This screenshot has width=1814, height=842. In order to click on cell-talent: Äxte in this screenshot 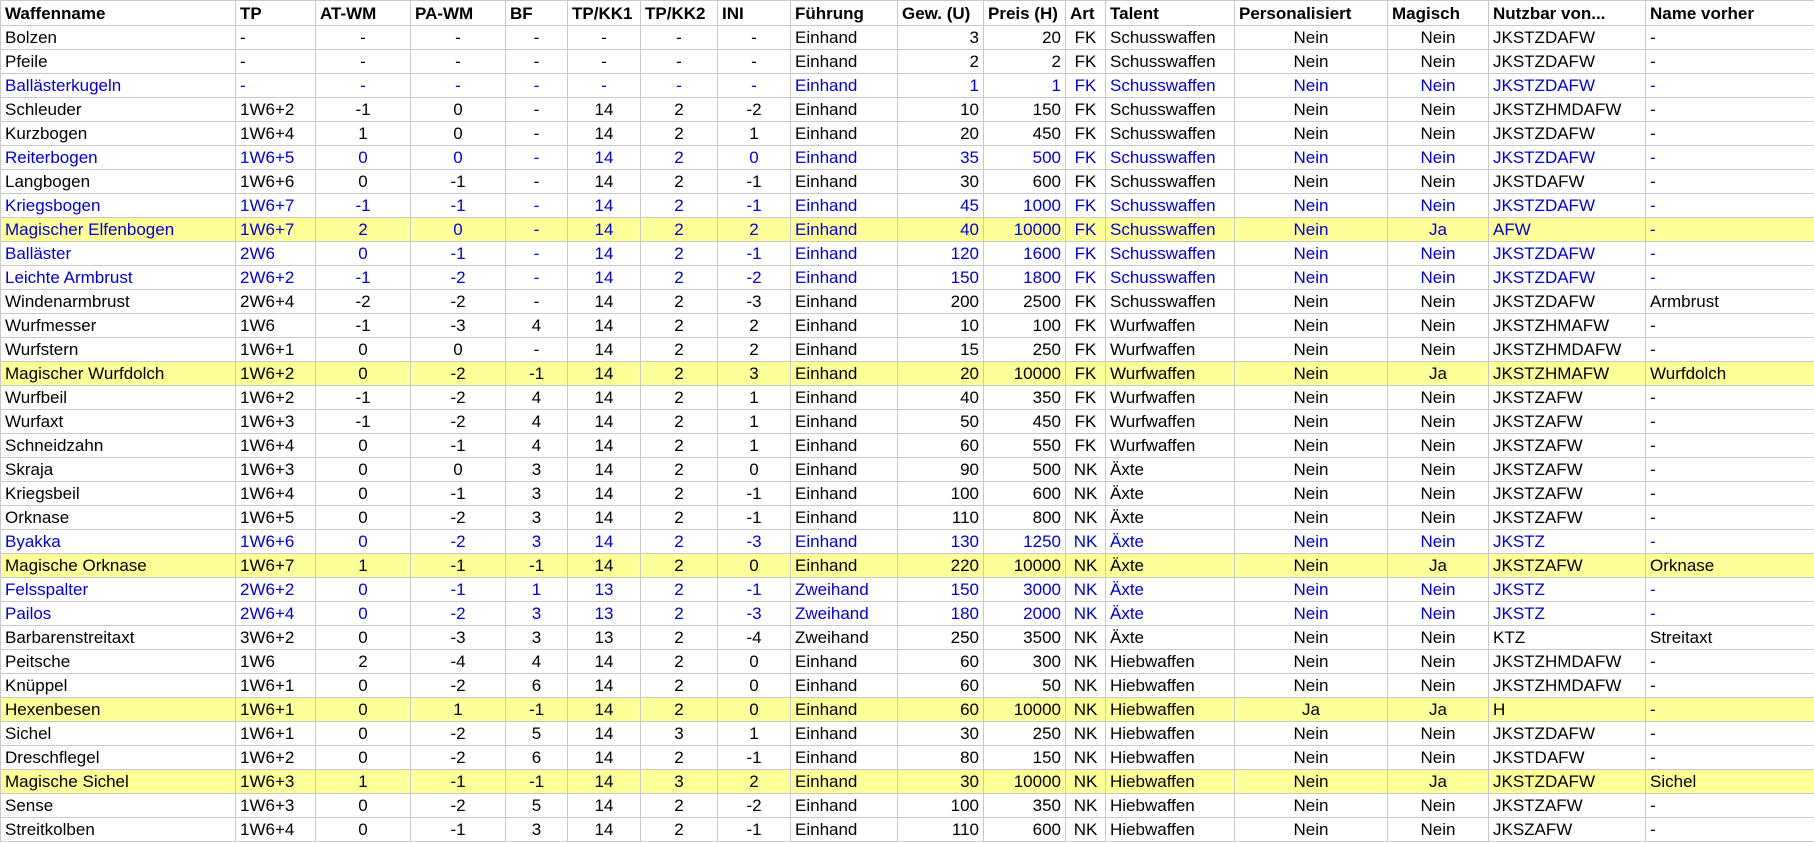, I will do `click(1170, 566)`.